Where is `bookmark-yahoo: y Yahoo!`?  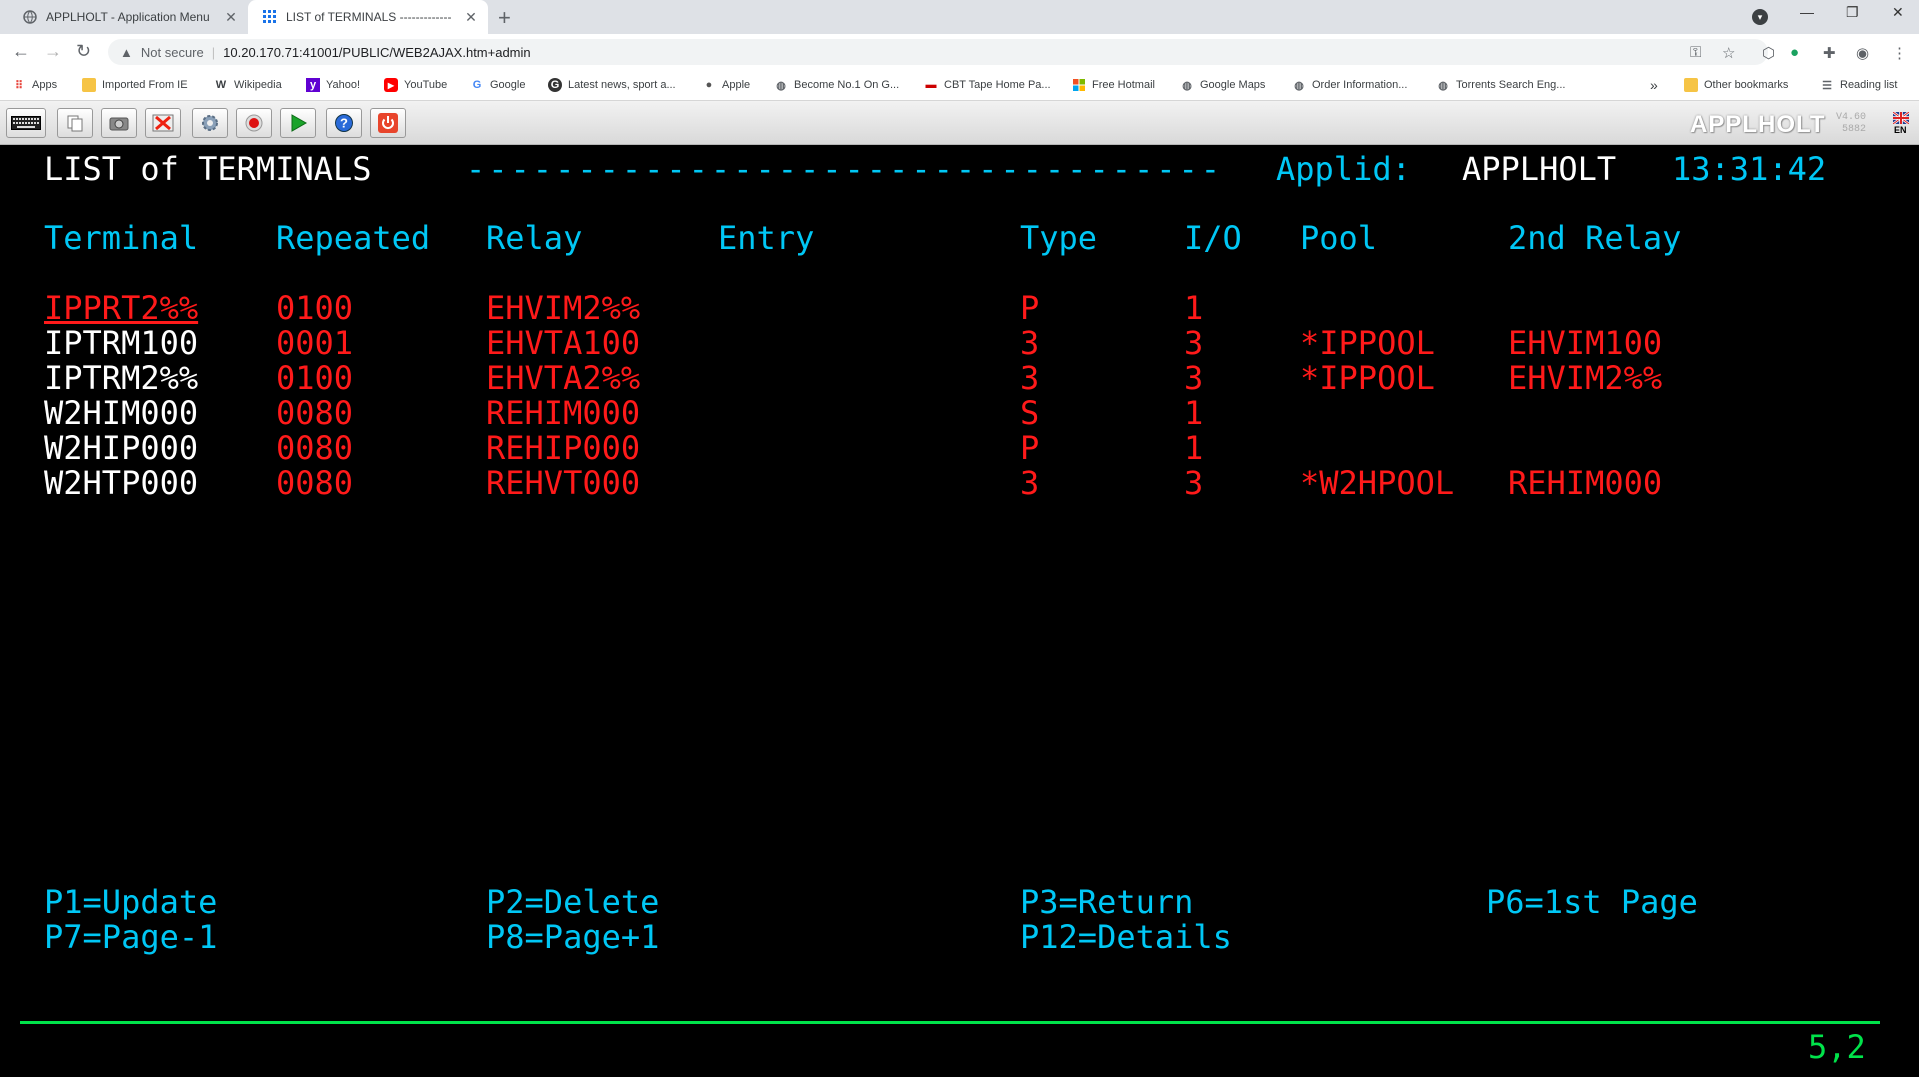 bookmark-yahoo: y Yahoo! is located at coordinates (333, 85).